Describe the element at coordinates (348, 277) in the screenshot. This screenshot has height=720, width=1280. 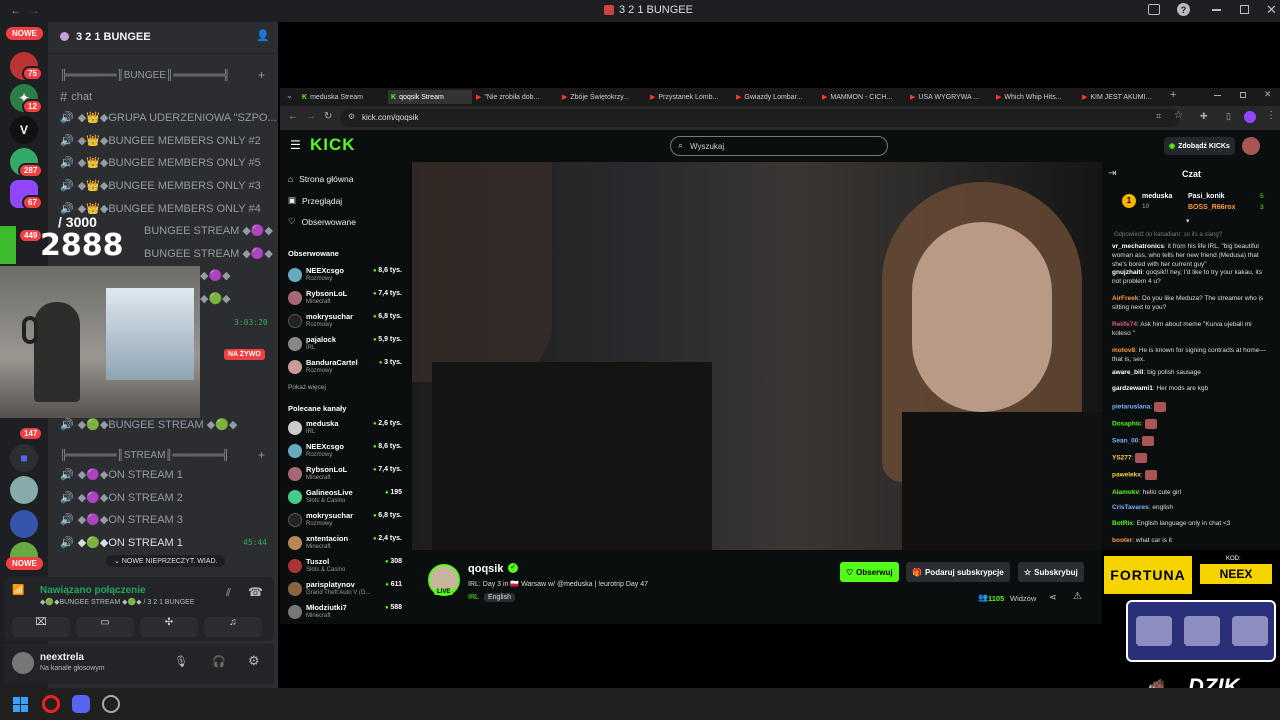
I see `followed-channel: NEEXcsgoRozmowy8,6 tys.` at that location.